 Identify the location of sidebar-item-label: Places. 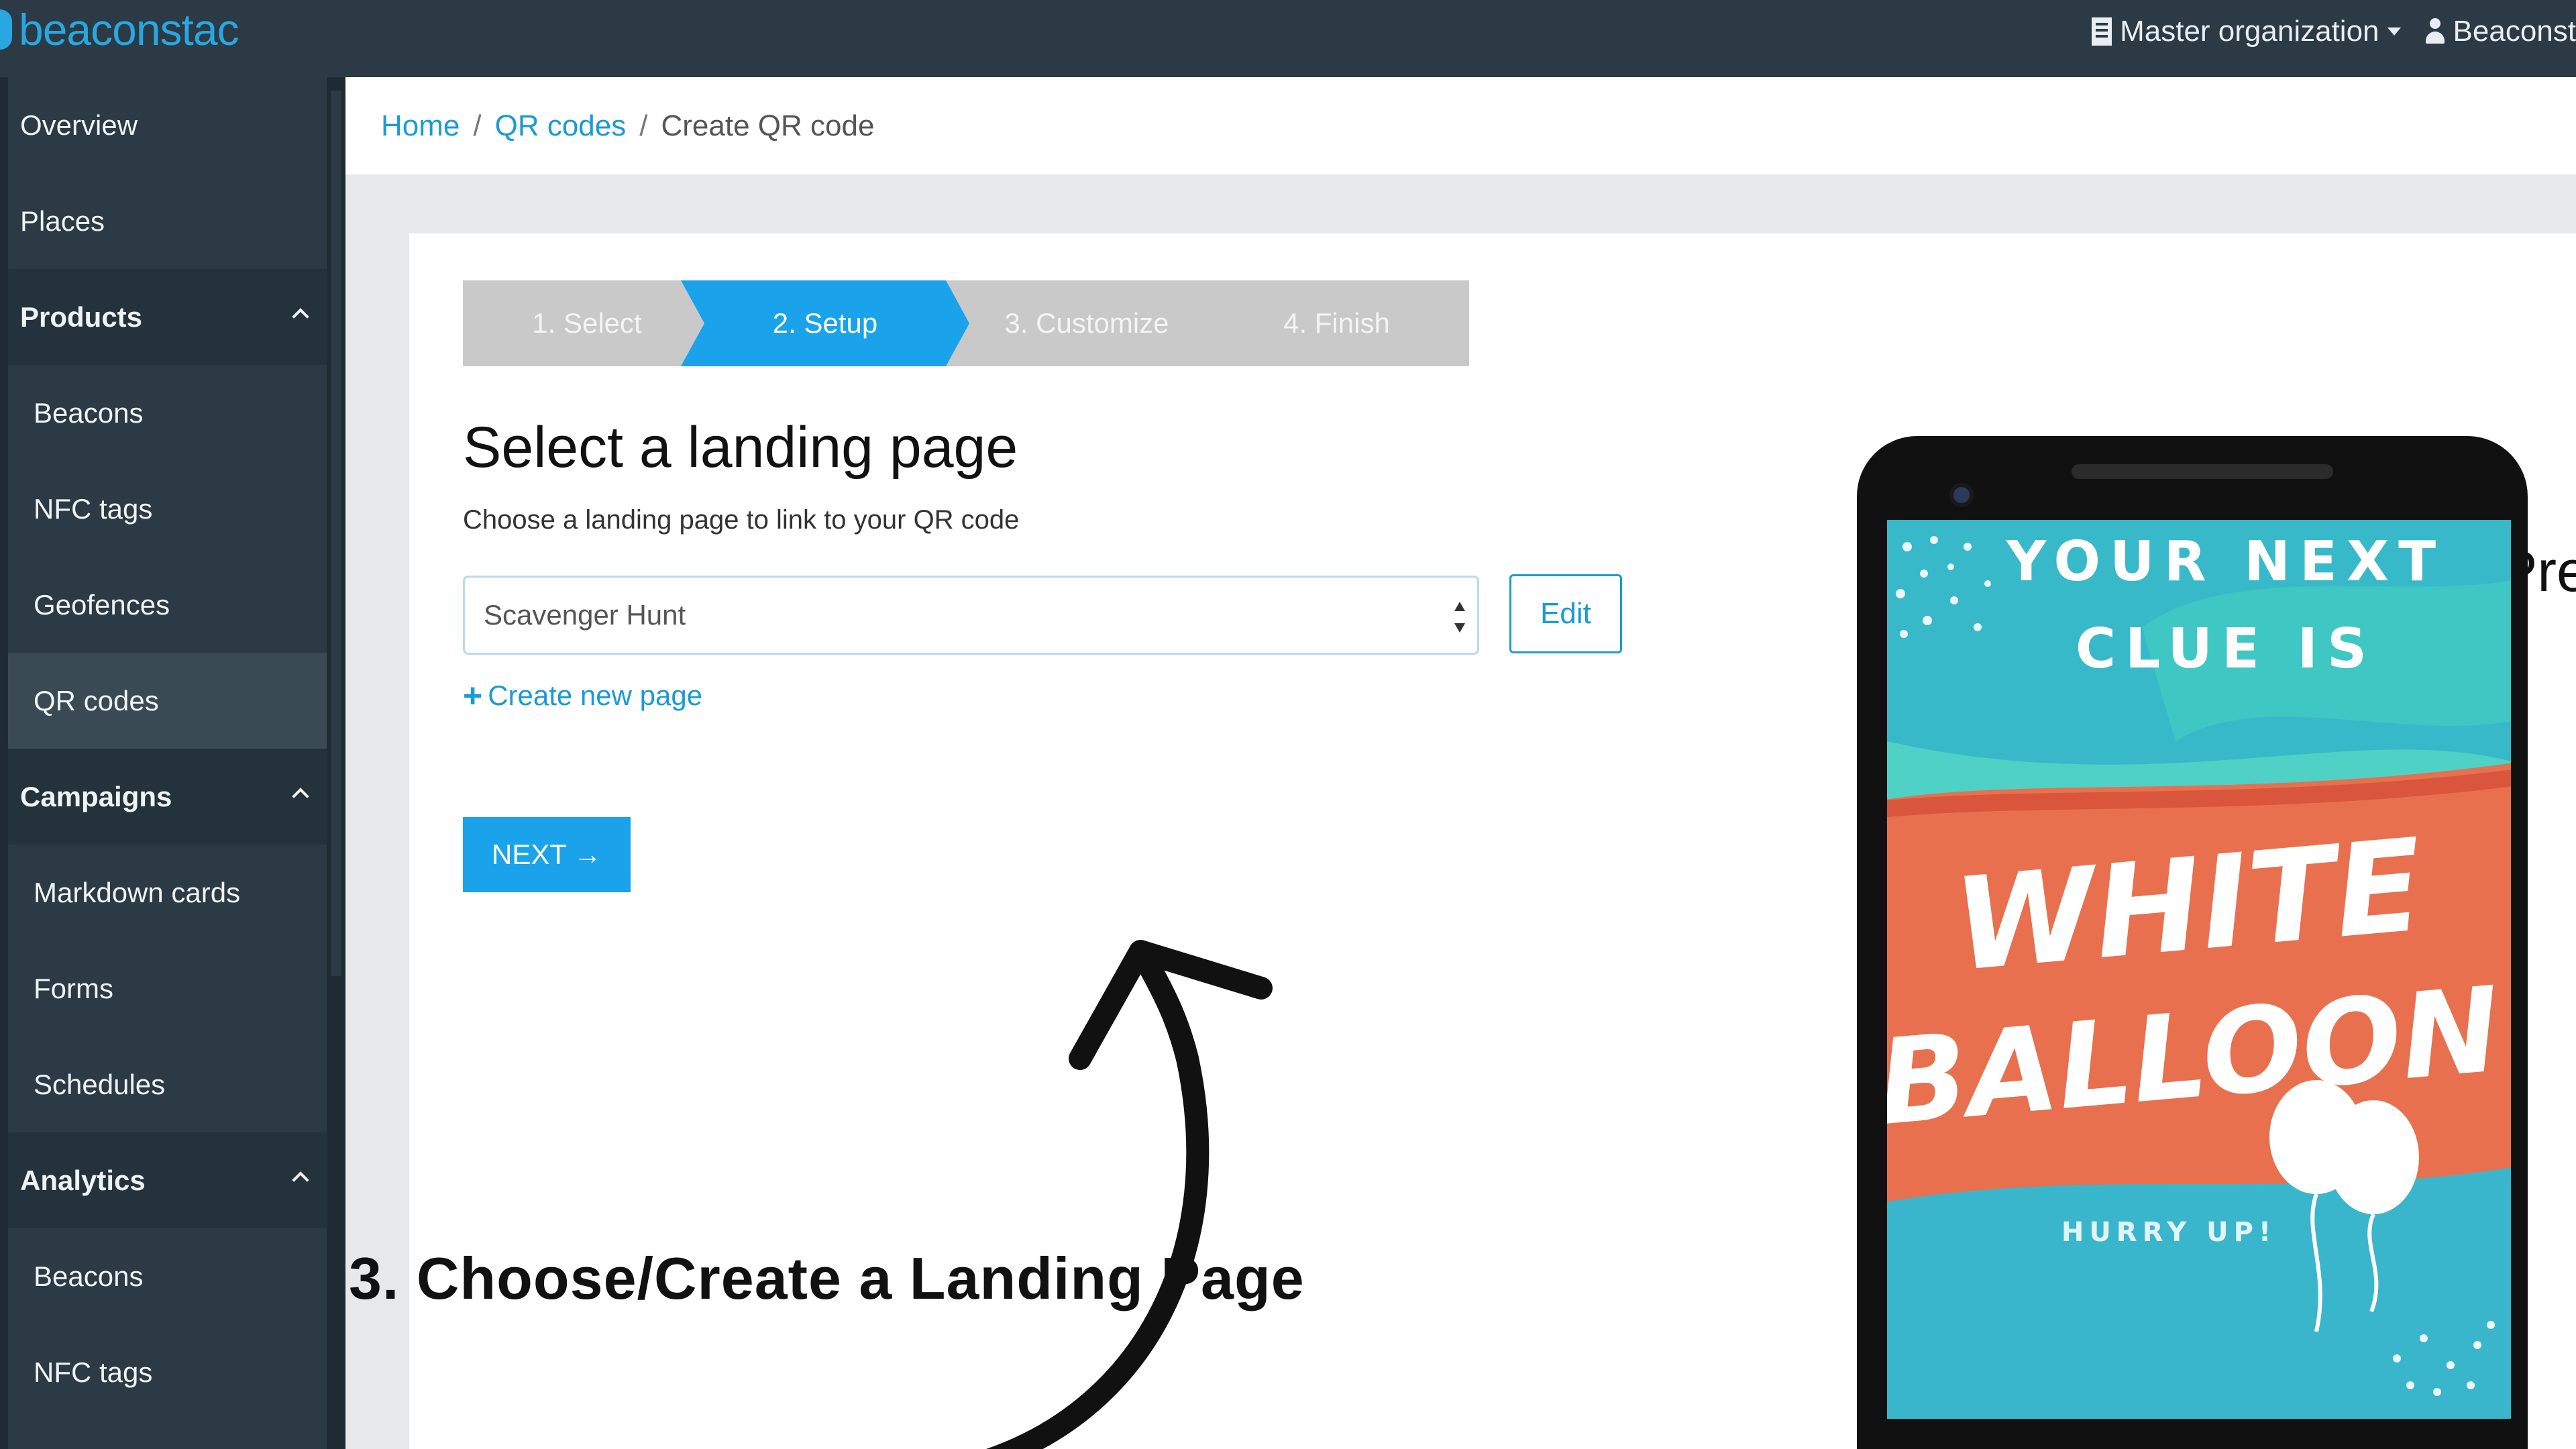
(62, 221).